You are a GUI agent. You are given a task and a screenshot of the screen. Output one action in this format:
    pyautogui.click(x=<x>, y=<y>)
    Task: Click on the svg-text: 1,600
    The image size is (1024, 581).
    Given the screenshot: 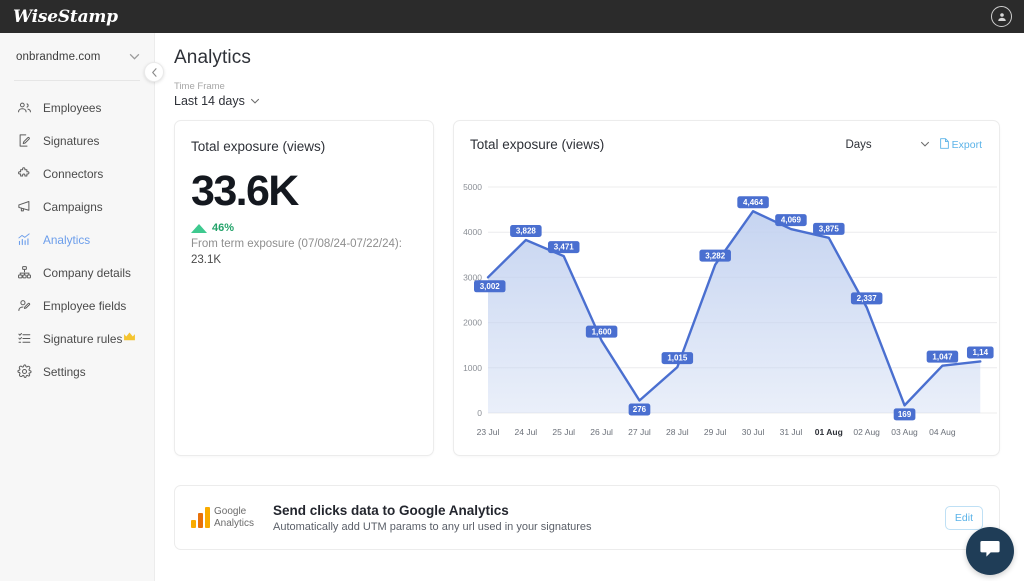 What is the action you would take?
    pyautogui.click(x=602, y=331)
    